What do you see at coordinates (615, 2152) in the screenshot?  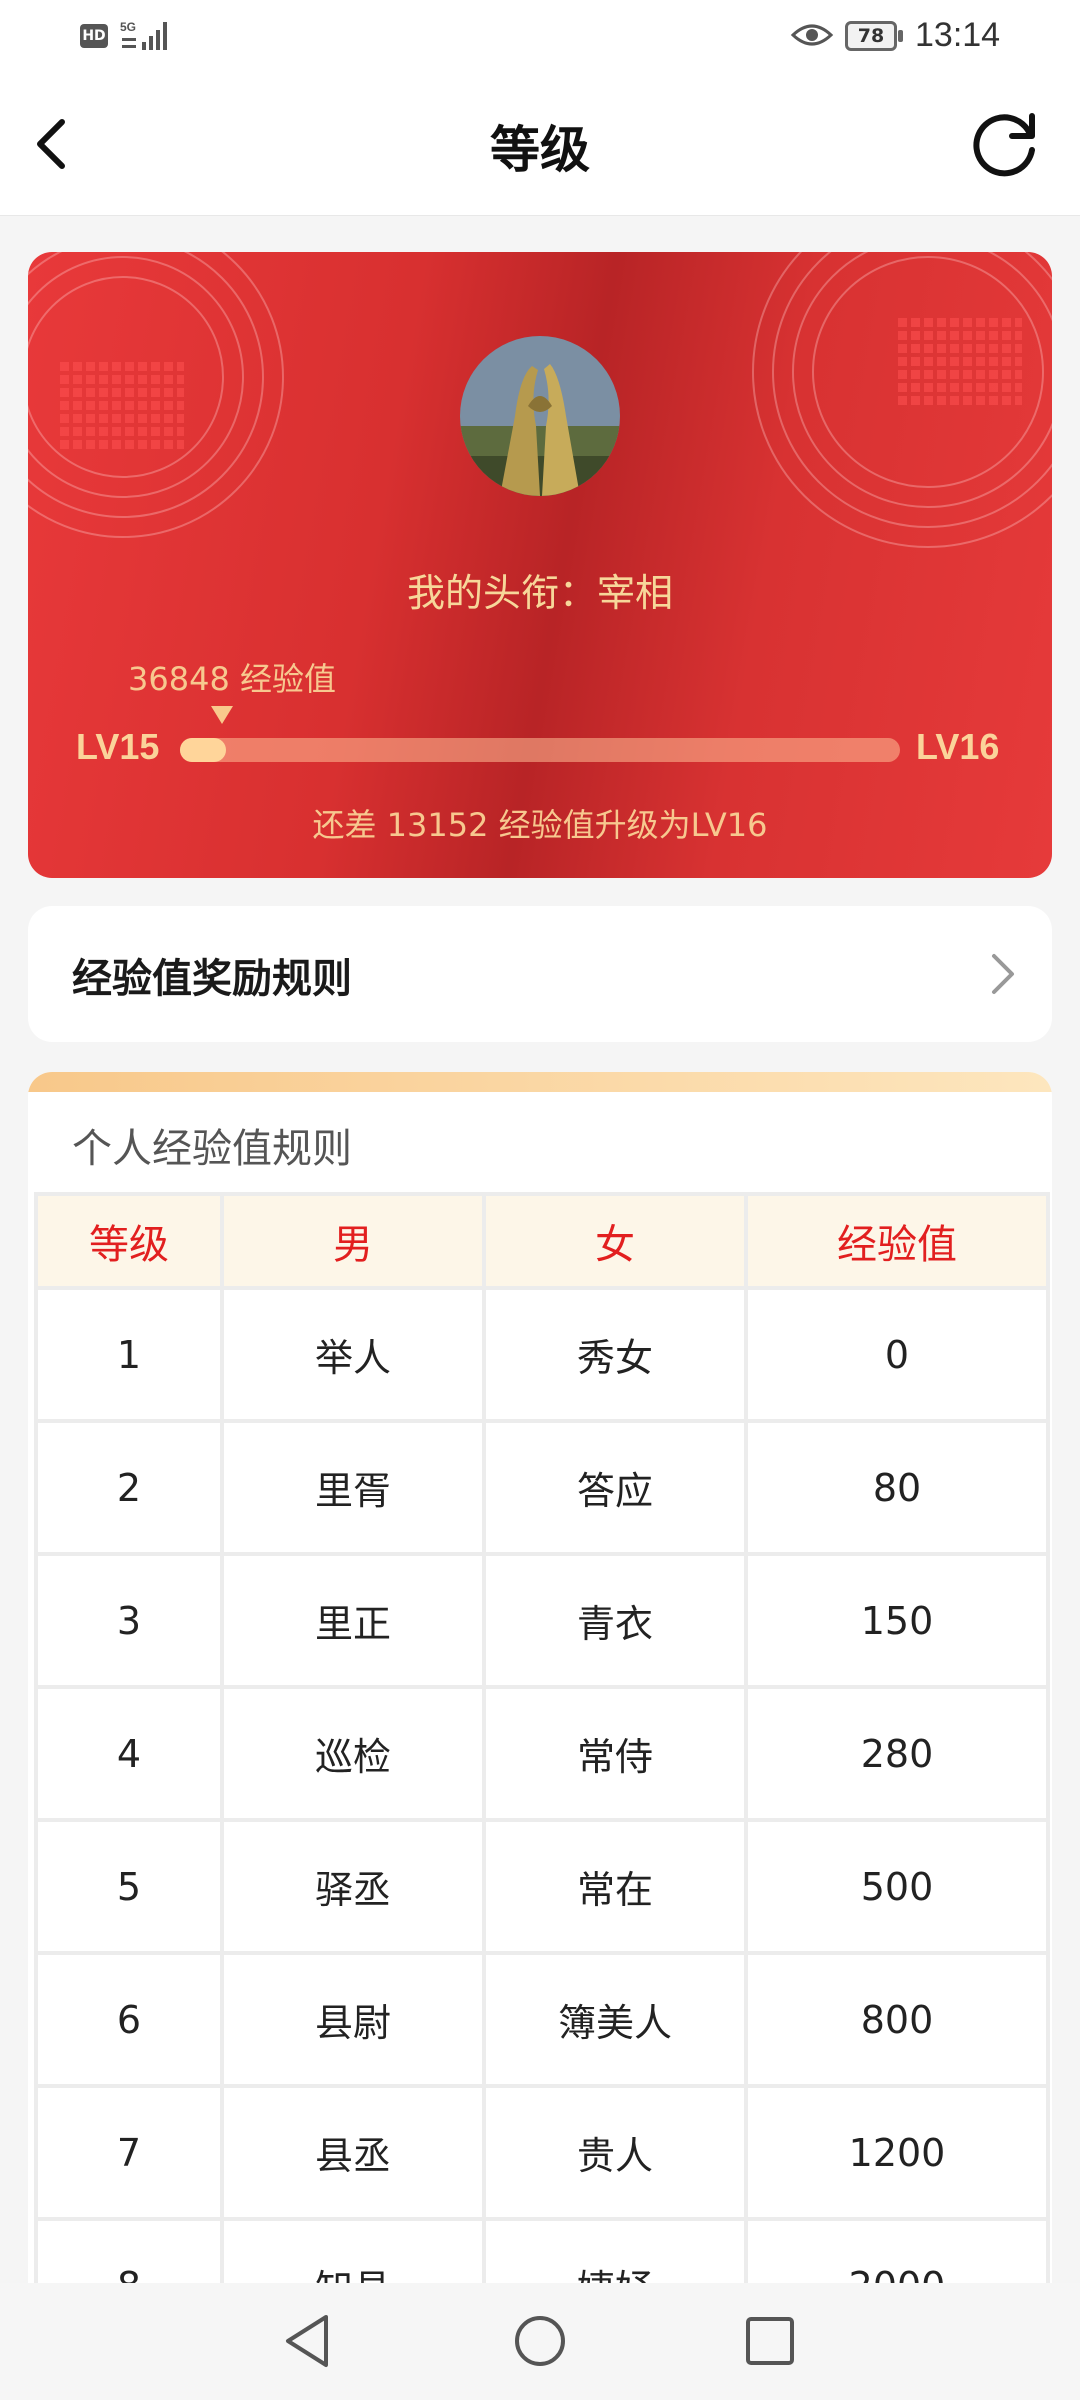 I see `cell-female-title: 贵人` at bounding box center [615, 2152].